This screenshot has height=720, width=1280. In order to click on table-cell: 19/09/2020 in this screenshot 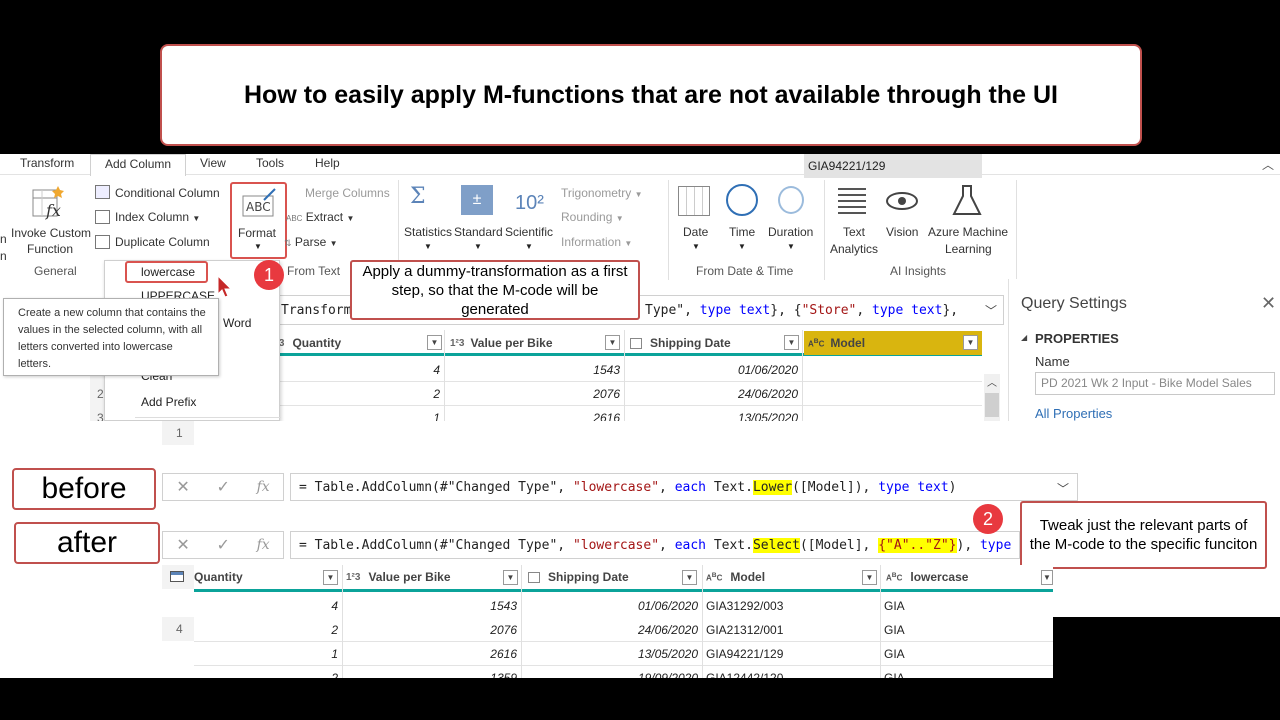, I will do `click(610, 674)`.